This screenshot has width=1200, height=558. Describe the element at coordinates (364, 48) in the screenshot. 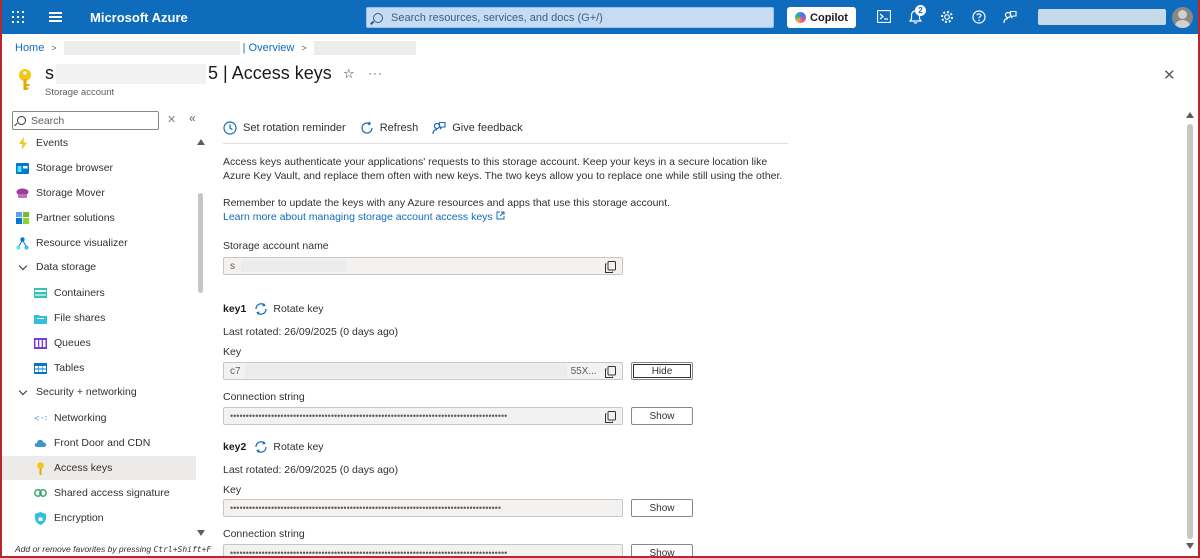

I see `breadcrumb-account-redacted` at that location.